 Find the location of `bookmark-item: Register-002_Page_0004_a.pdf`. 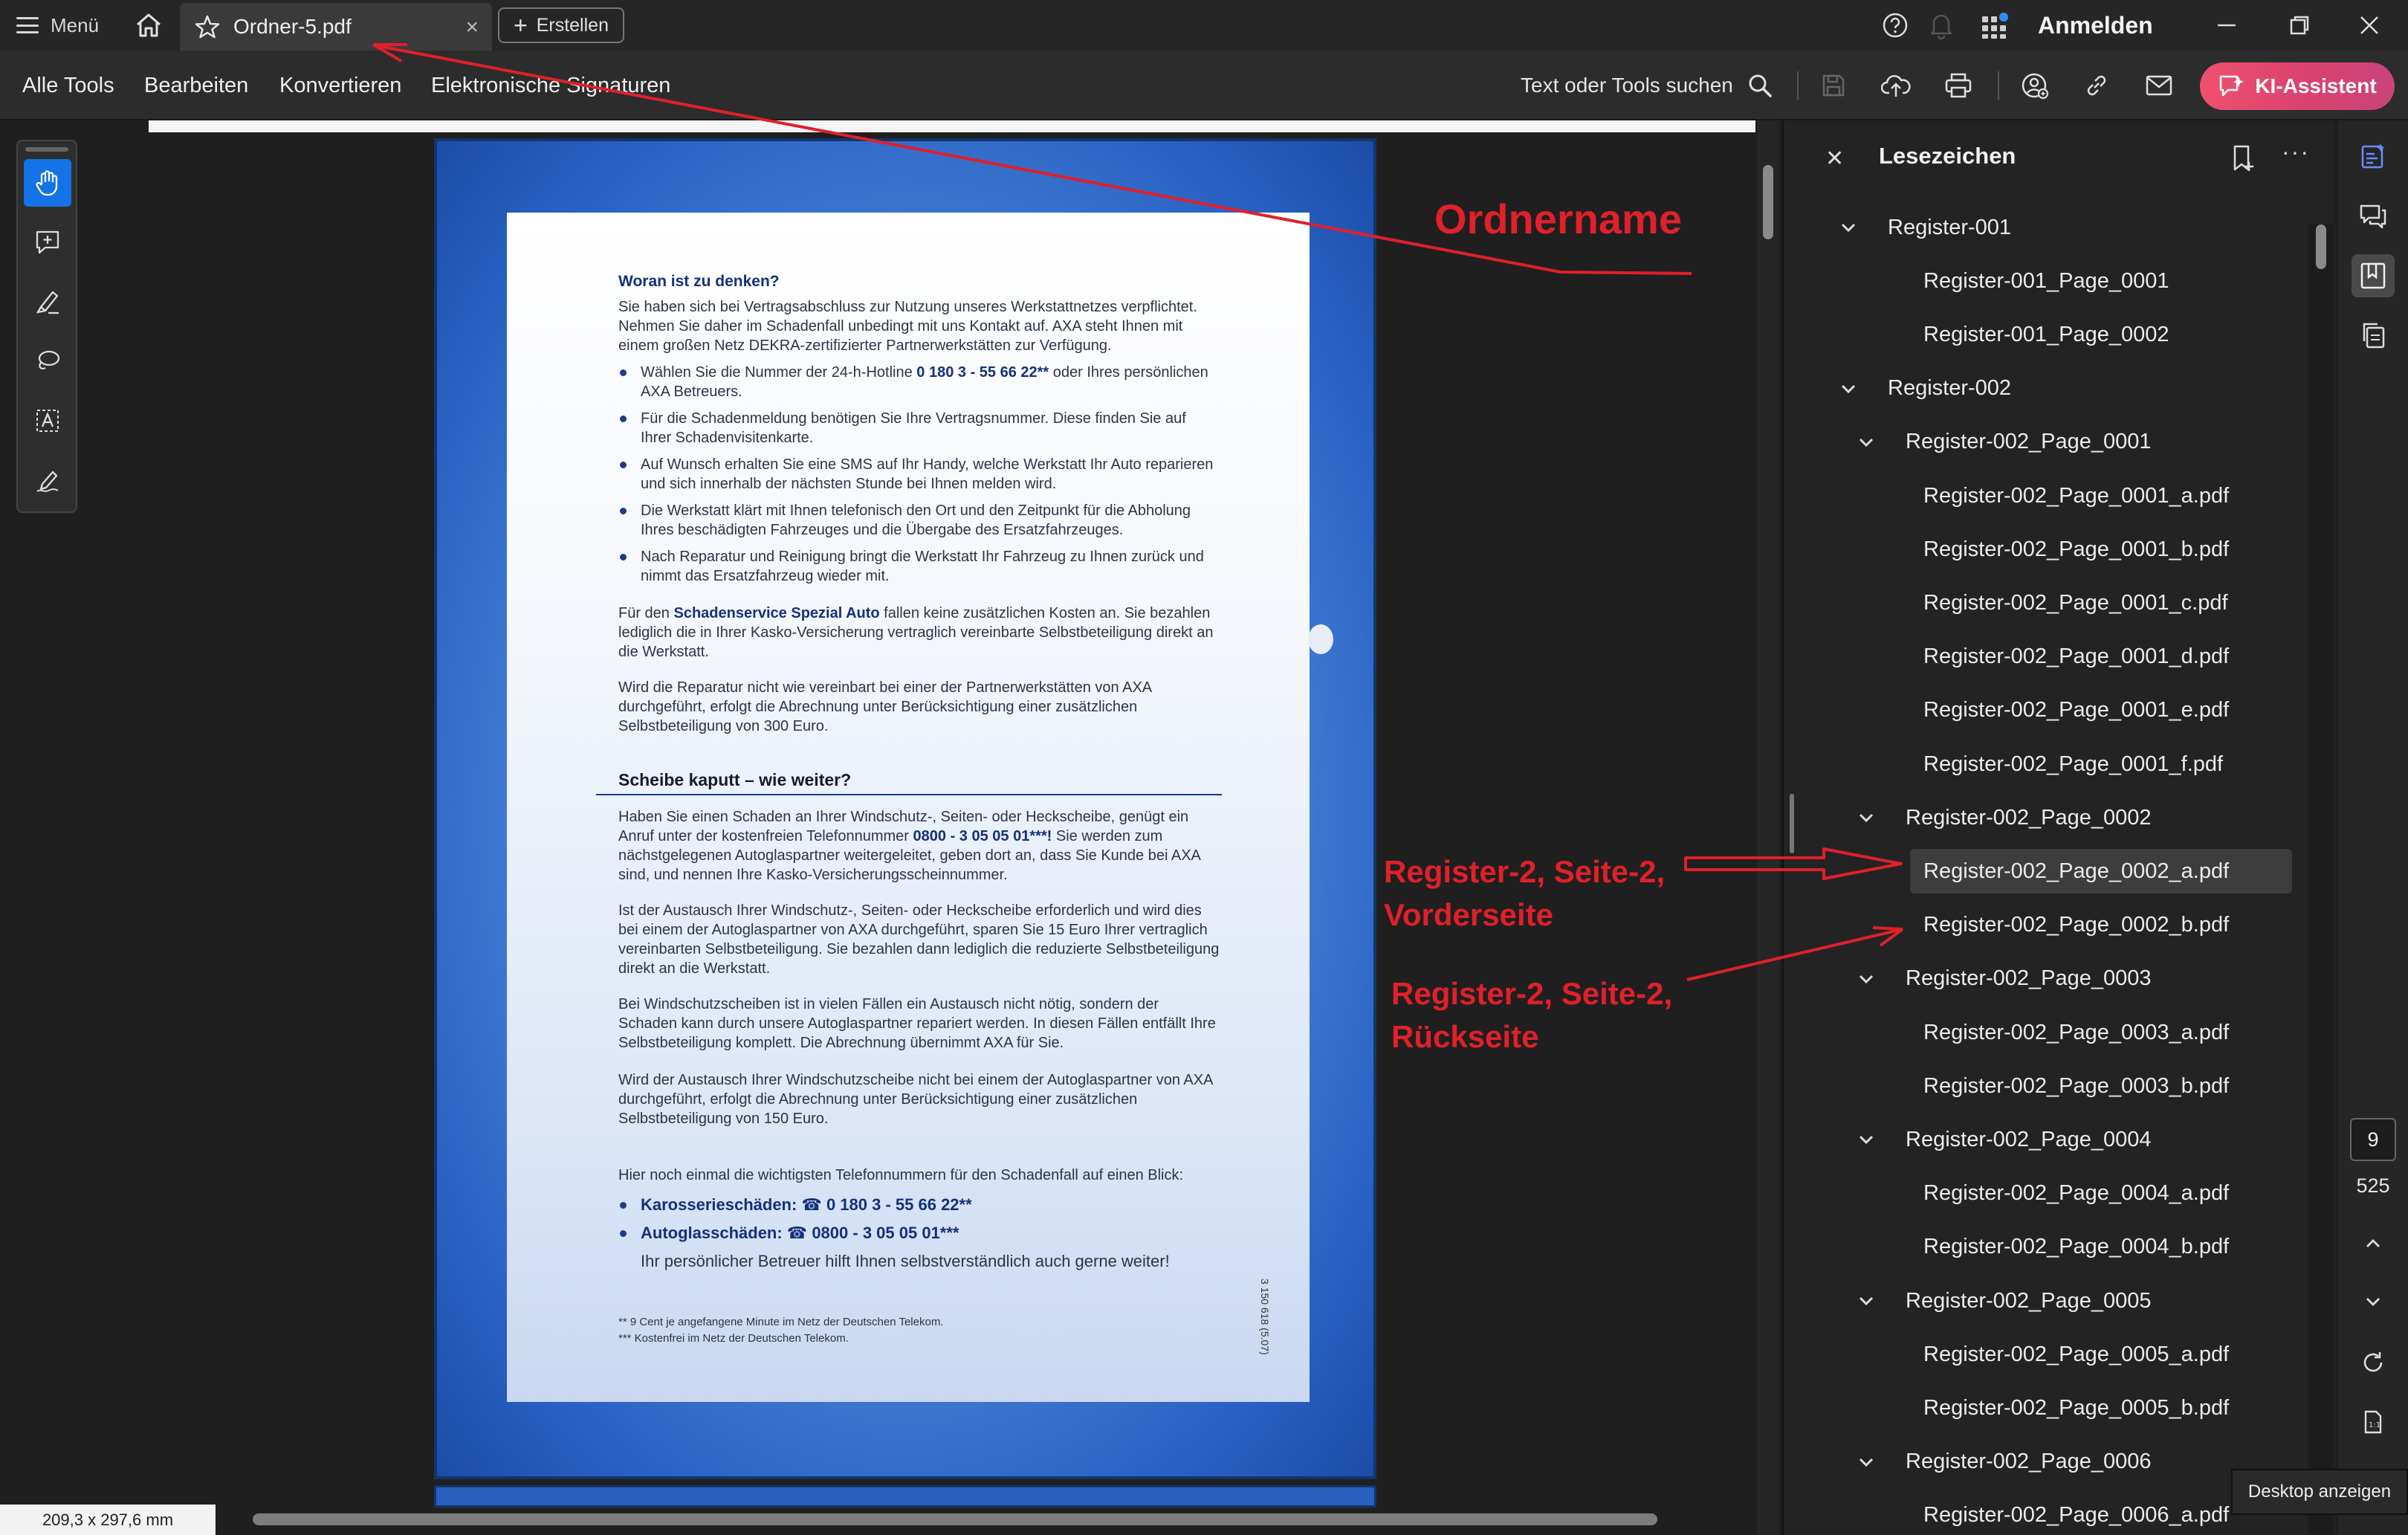

bookmark-item: Register-002_Page_0004_a.pdf is located at coordinates (2076, 1194).